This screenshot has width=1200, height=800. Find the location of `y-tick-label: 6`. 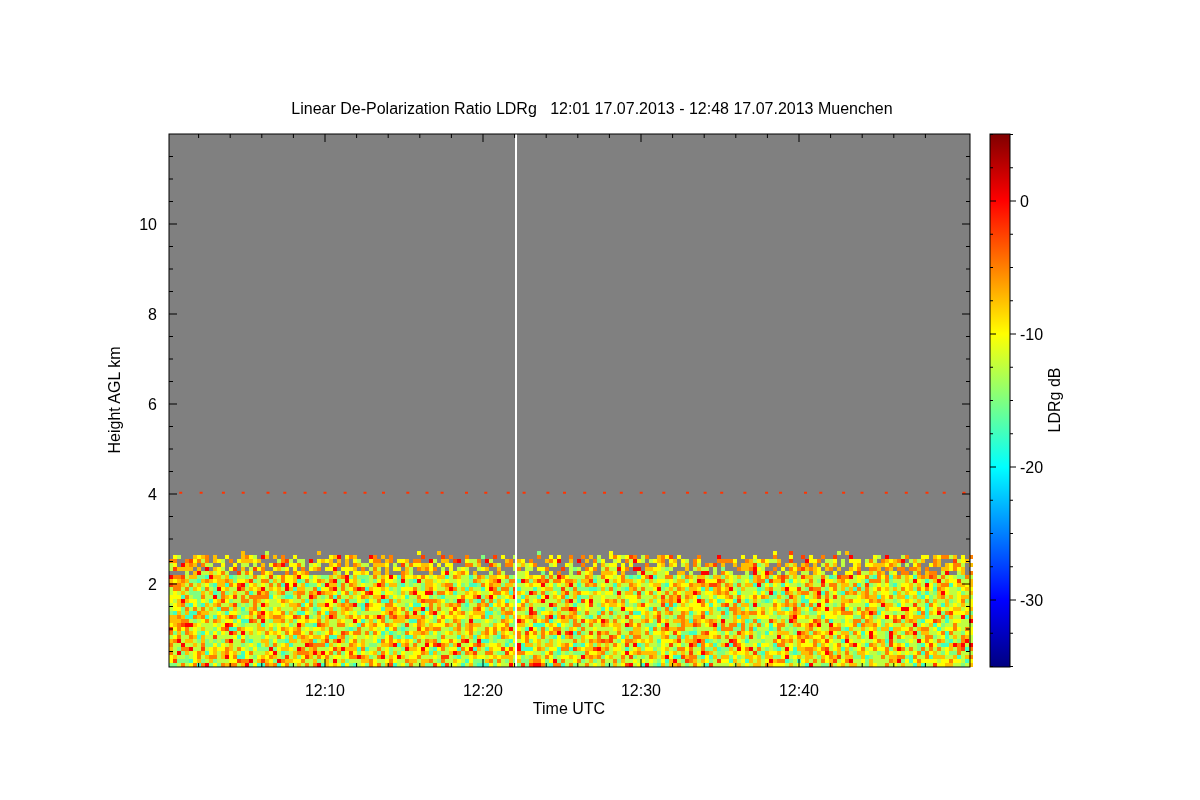

y-tick-label: 6 is located at coordinates (152, 404).